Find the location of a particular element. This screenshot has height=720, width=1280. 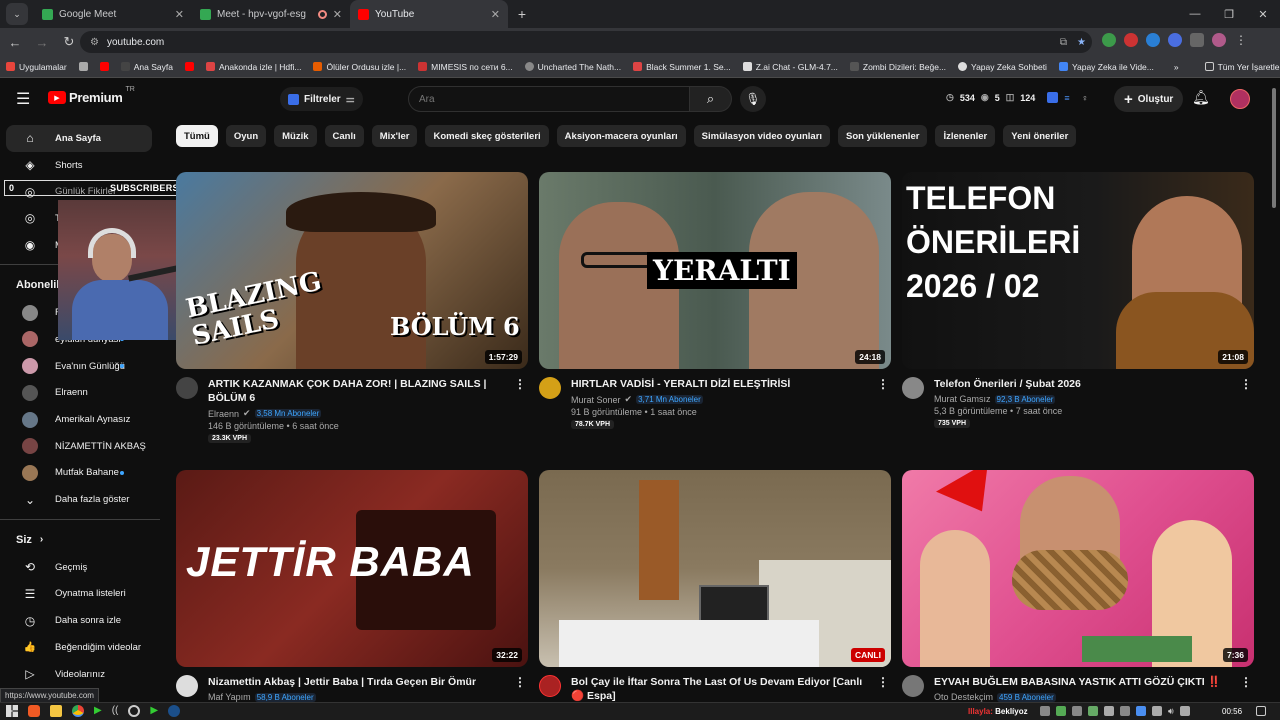

forward-icon: → is located at coordinates (42, 42).